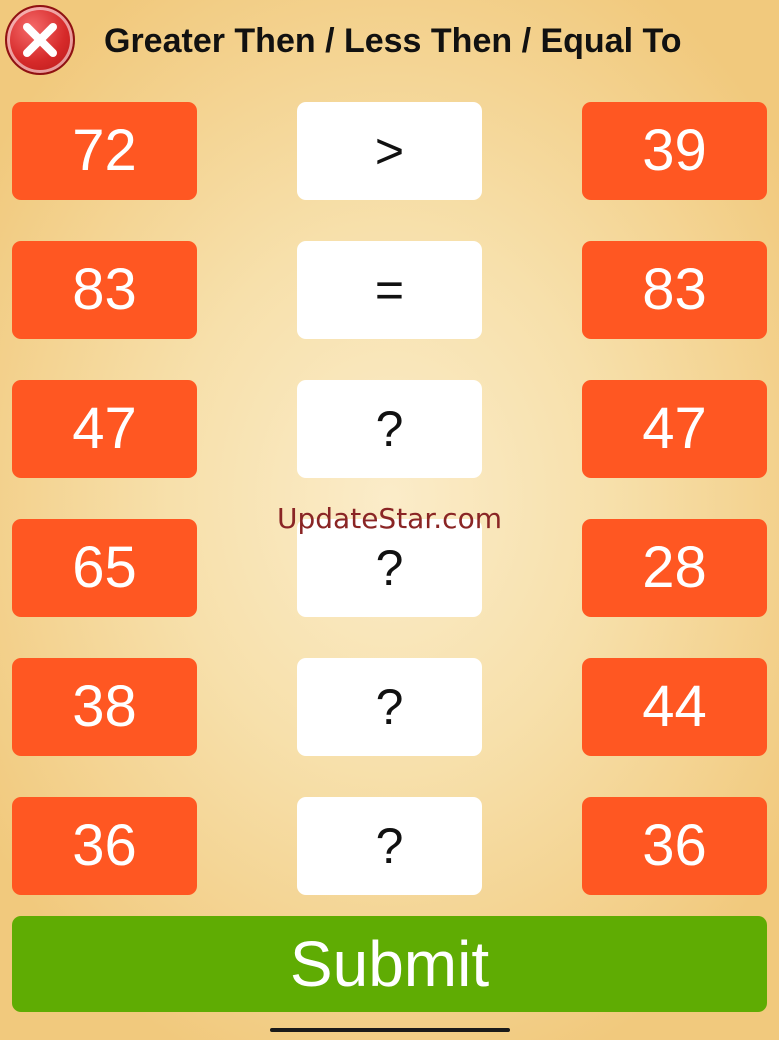  I want to click on right-number: 39, so click(674, 151).